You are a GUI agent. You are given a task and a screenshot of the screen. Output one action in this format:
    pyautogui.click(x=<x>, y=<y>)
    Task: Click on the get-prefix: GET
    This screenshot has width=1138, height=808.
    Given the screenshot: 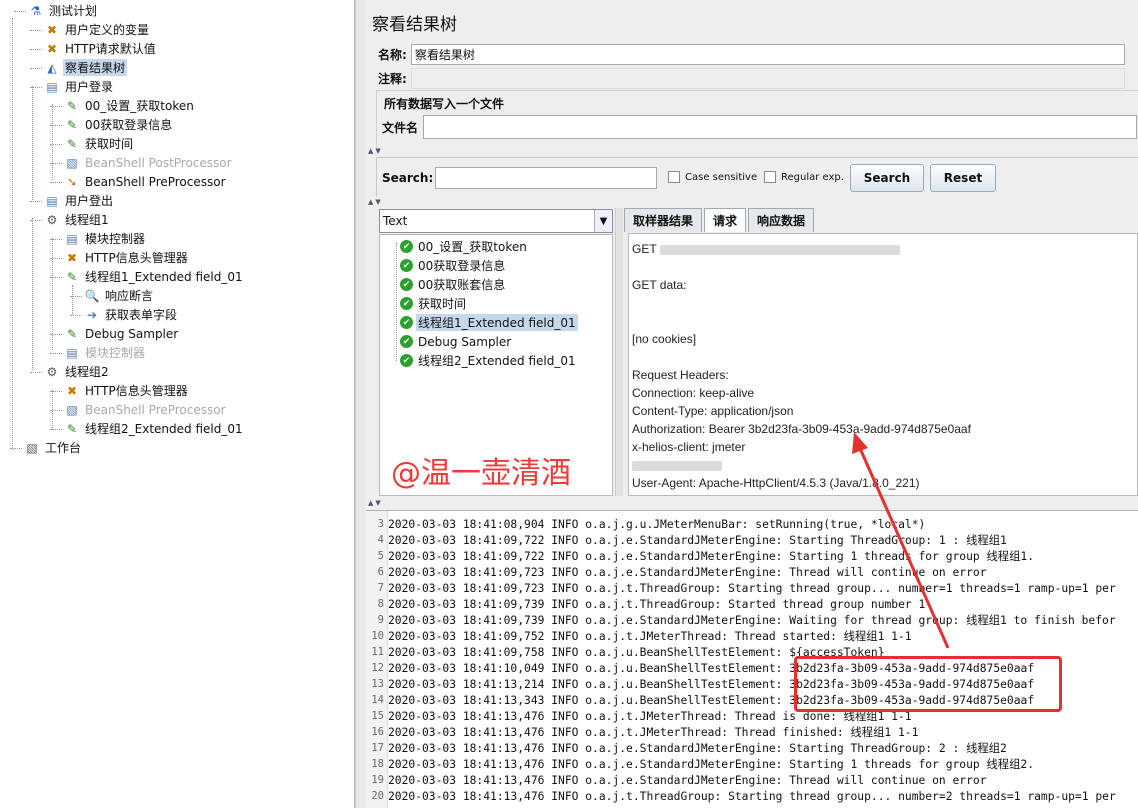 What is the action you would take?
    pyautogui.click(x=644, y=249)
    